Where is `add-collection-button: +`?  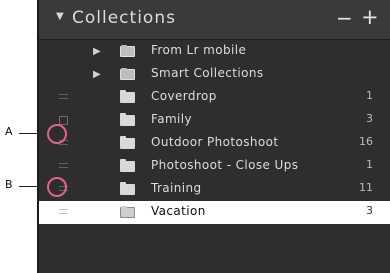 add-collection-button: + is located at coordinates (370, 17).